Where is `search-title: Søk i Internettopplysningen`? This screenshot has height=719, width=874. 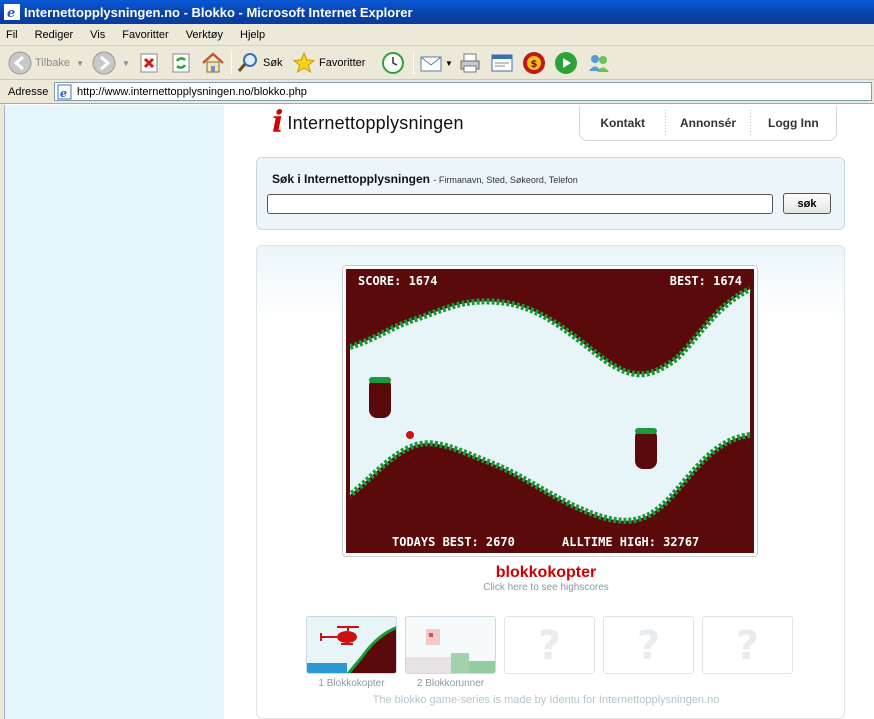
search-title: Søk i Internettopplysningen is located at coordinates (351, 179).